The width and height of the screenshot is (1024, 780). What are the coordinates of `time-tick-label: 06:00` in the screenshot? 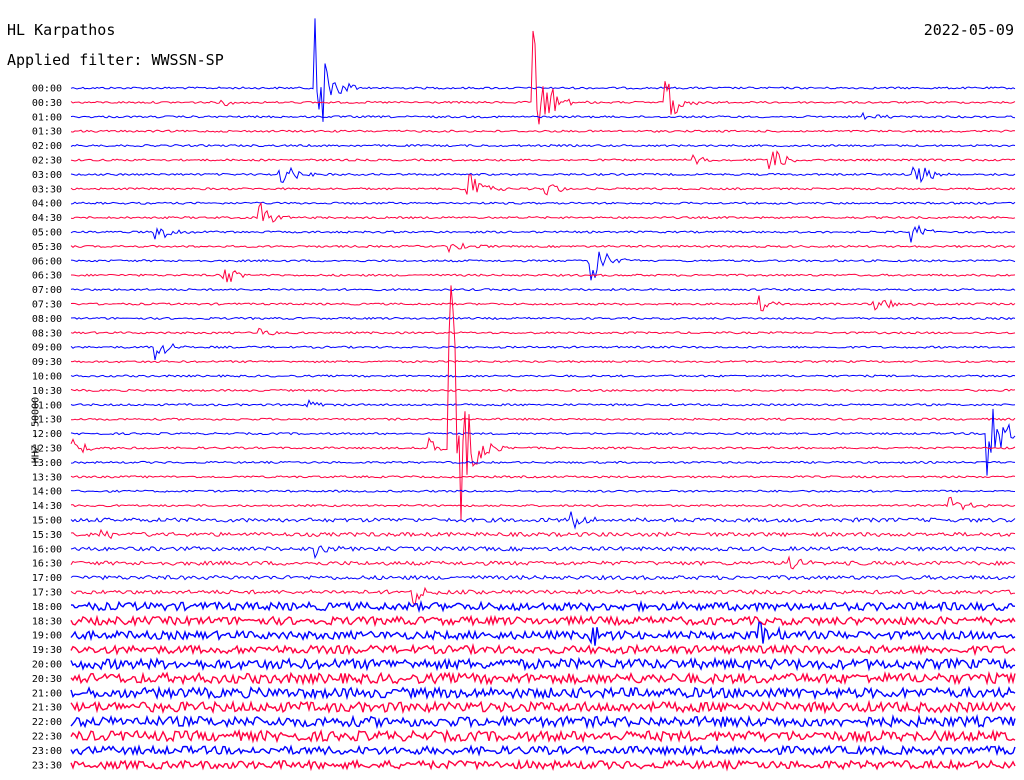 It's located at (47, 261).